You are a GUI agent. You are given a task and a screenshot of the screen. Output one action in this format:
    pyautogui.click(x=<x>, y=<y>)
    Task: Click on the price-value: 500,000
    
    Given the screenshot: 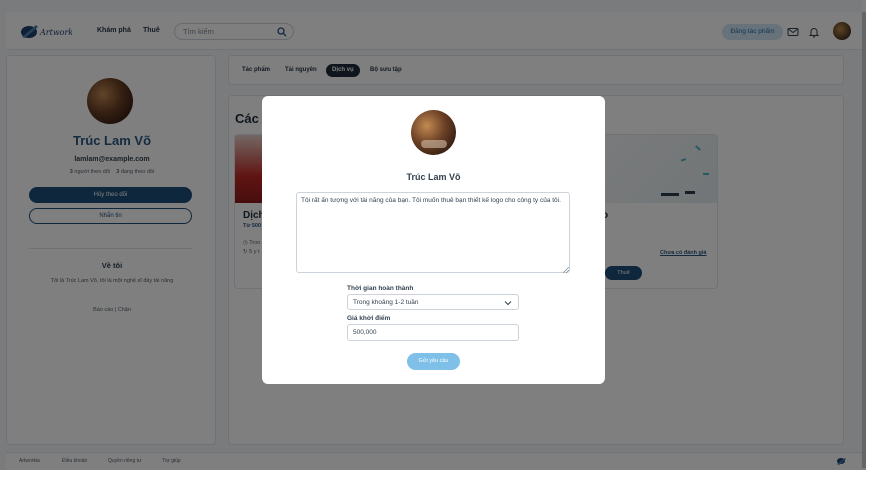 What is the action you would take?
    pyautogui.click(x=365, y=332)
    